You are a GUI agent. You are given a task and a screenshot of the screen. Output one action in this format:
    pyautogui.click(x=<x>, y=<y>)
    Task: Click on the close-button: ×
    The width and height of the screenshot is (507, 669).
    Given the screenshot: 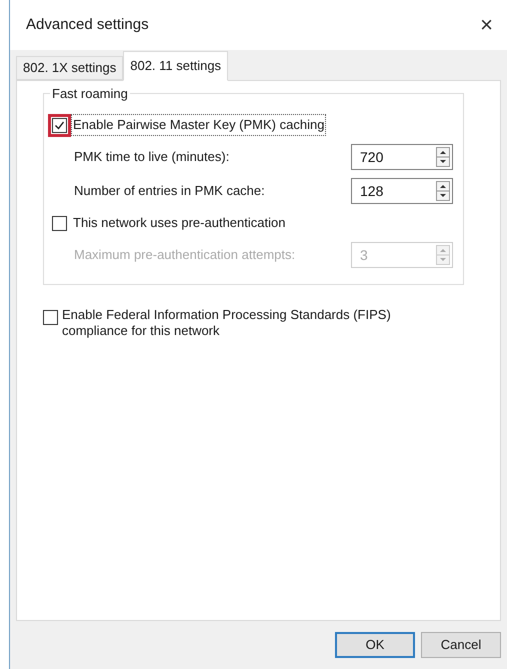 What is the action you would take?
    pyautogui.click(x=486, y=25)
    